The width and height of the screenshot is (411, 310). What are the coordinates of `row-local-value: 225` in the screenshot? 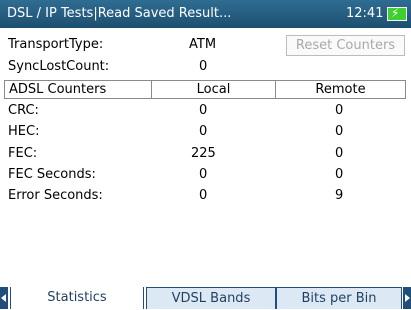 It's located at (203, 153).